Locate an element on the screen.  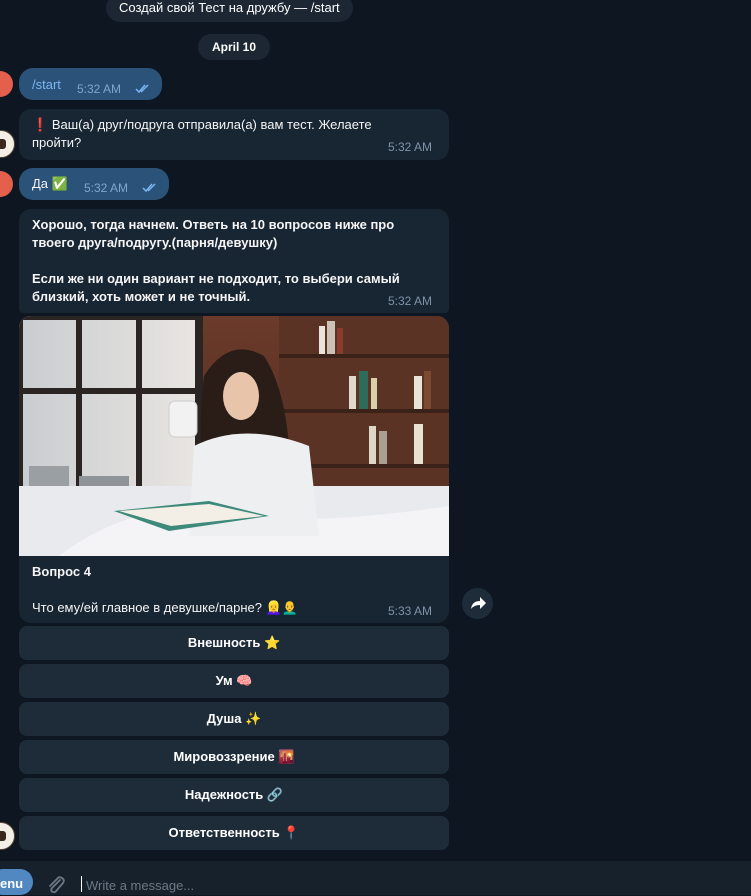
message-bubble-outgoing: Да ✅ 5:32 AM is located at coordinates (94, 184).